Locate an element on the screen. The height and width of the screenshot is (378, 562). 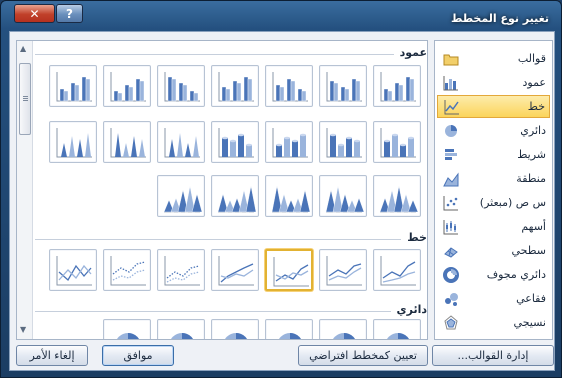
scroll-down-icon: ▼ is located at coordinates (23, 329).